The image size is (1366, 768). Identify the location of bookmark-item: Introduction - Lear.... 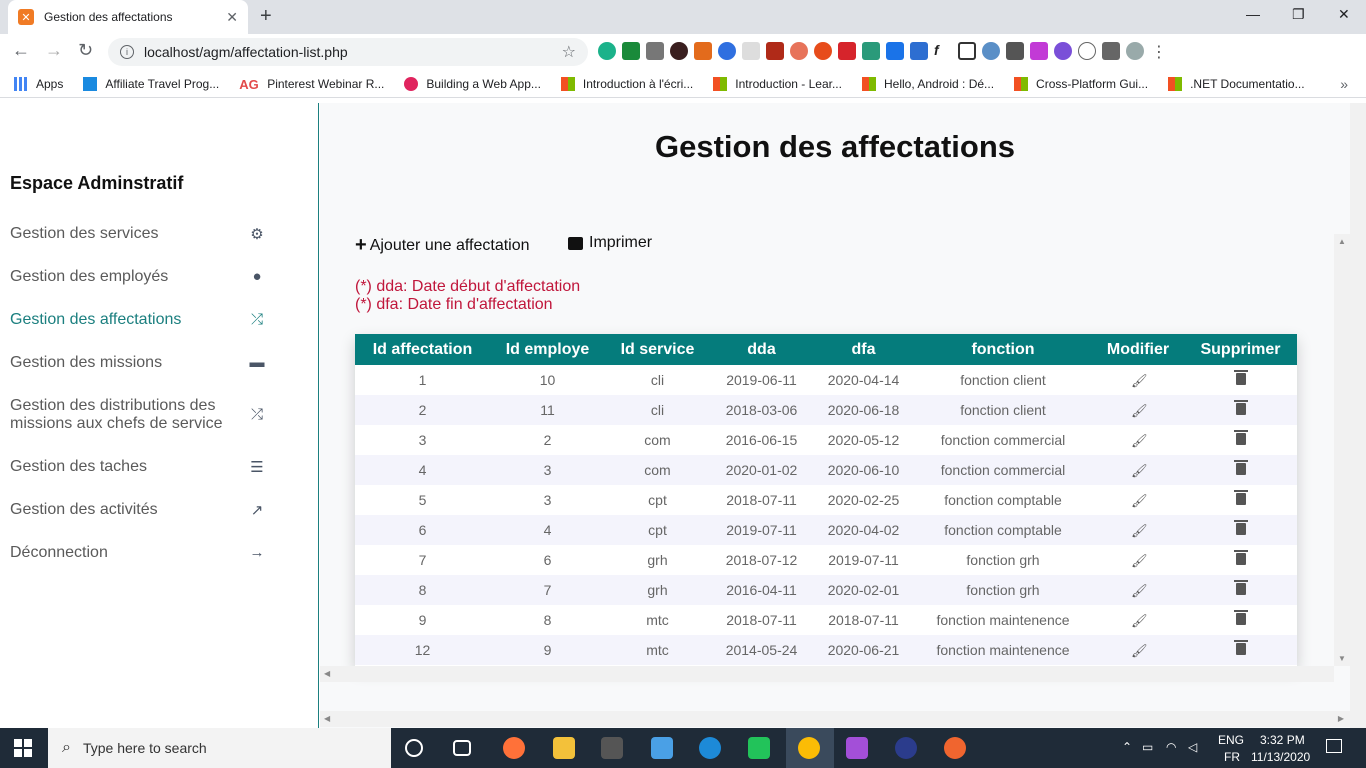
(777, 83).